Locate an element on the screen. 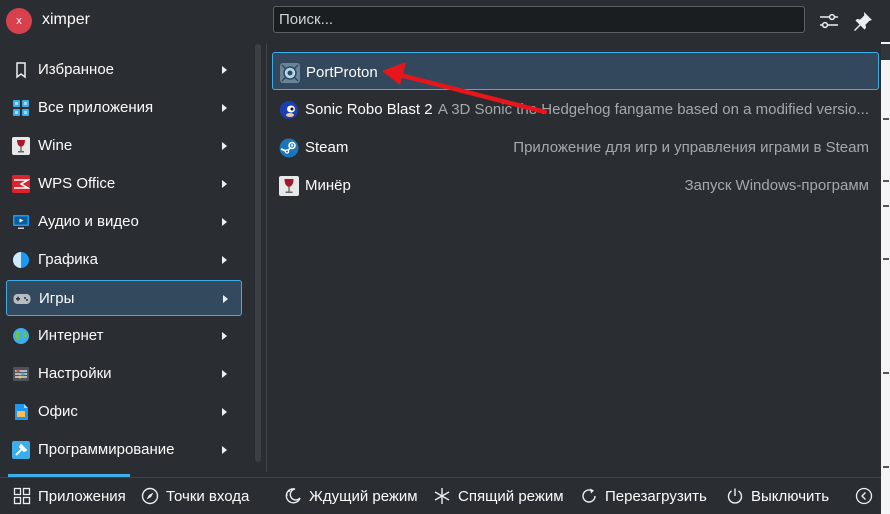 The width and height of the screenshot is (890, 514). app-item-miner: Минёр Запуск Windows-программ is located at coordinates (575, 185).